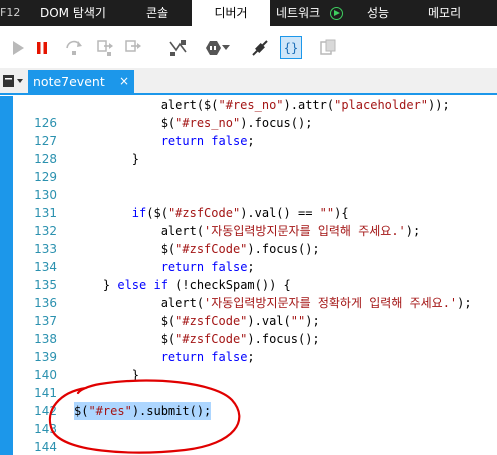 This screenshot has width=497, height=455. What do you see at coordinates (248, 47) in the screenshot?
I see `debugger-toolbar: {}` at bounding box center [248, 47].